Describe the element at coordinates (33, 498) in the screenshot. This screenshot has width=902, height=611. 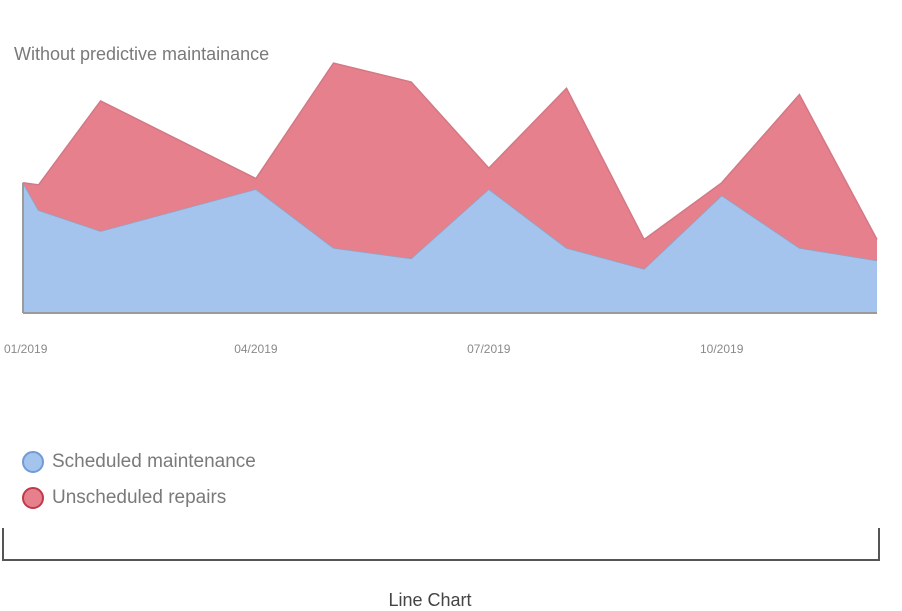
I see `legend-swatch-unscheduled` at that location.